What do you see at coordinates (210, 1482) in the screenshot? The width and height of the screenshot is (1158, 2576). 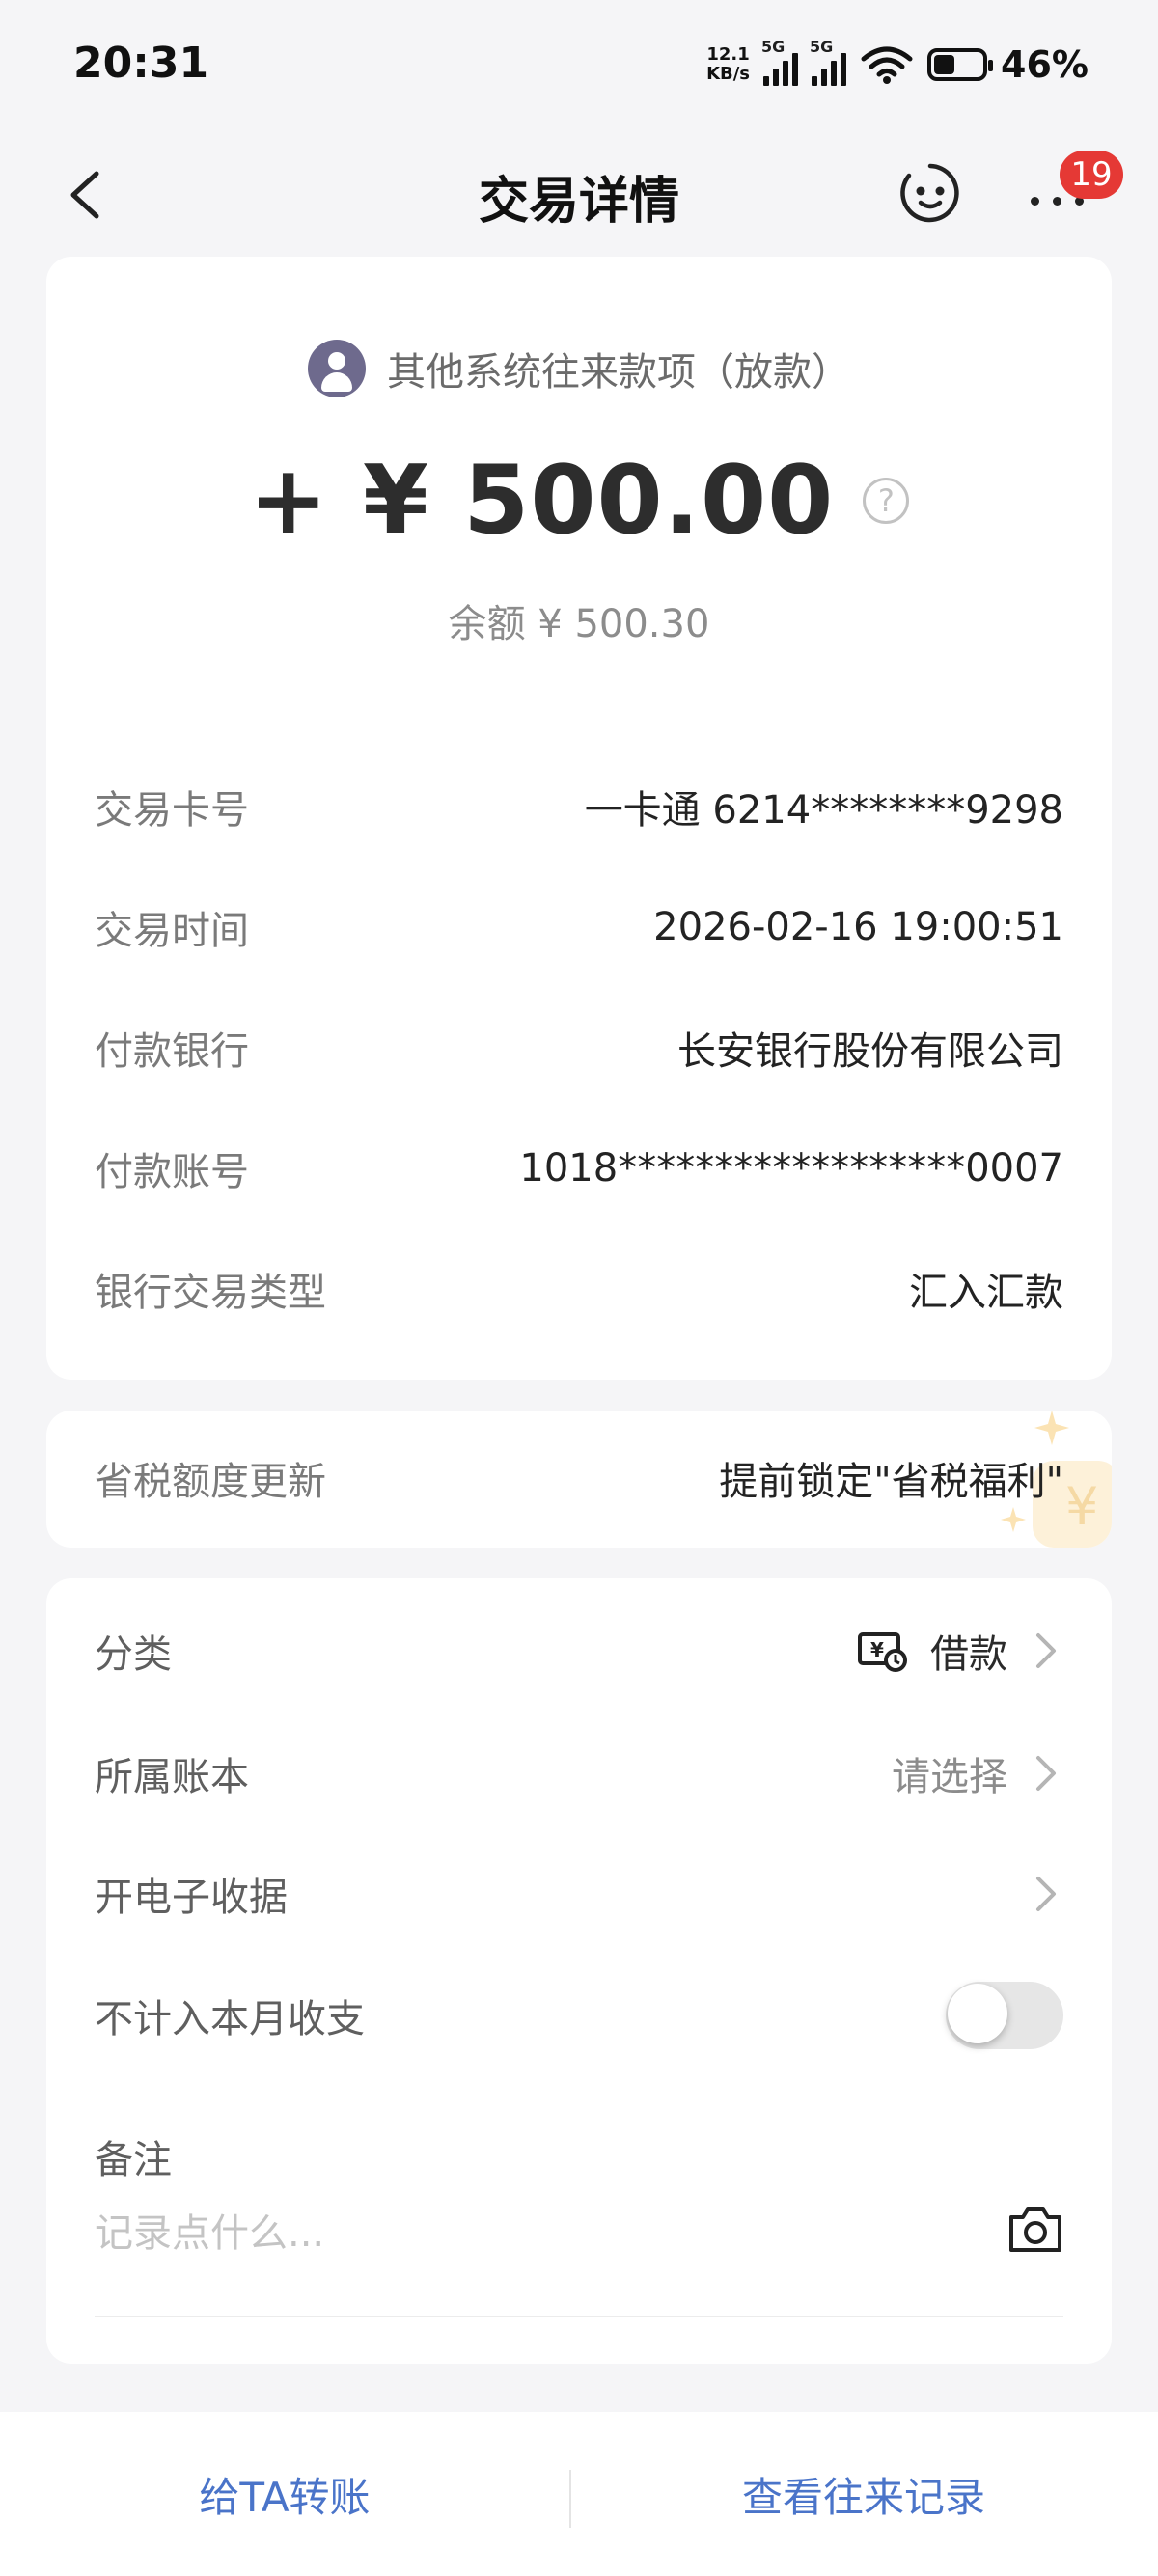 I see `tax-label: 省税额度更新` at bounding box center [210, 1482].